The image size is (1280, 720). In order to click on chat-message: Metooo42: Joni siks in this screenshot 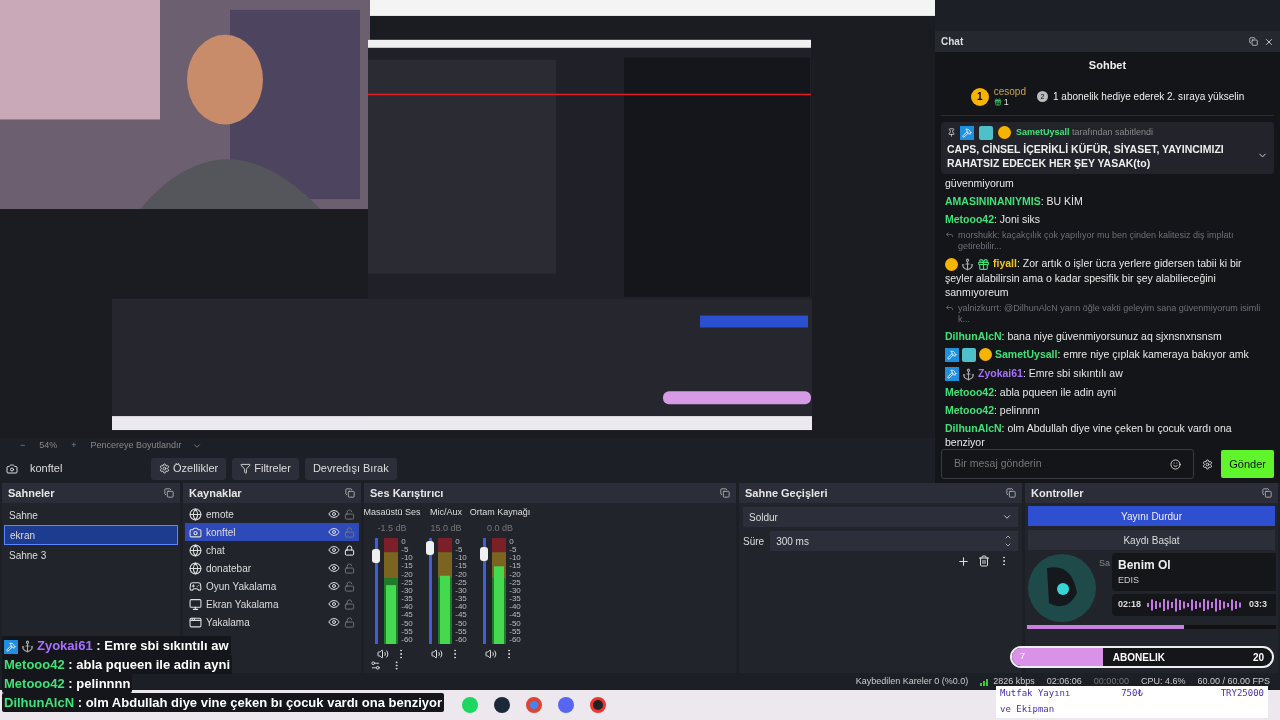, I will do `click(993, 218)`.